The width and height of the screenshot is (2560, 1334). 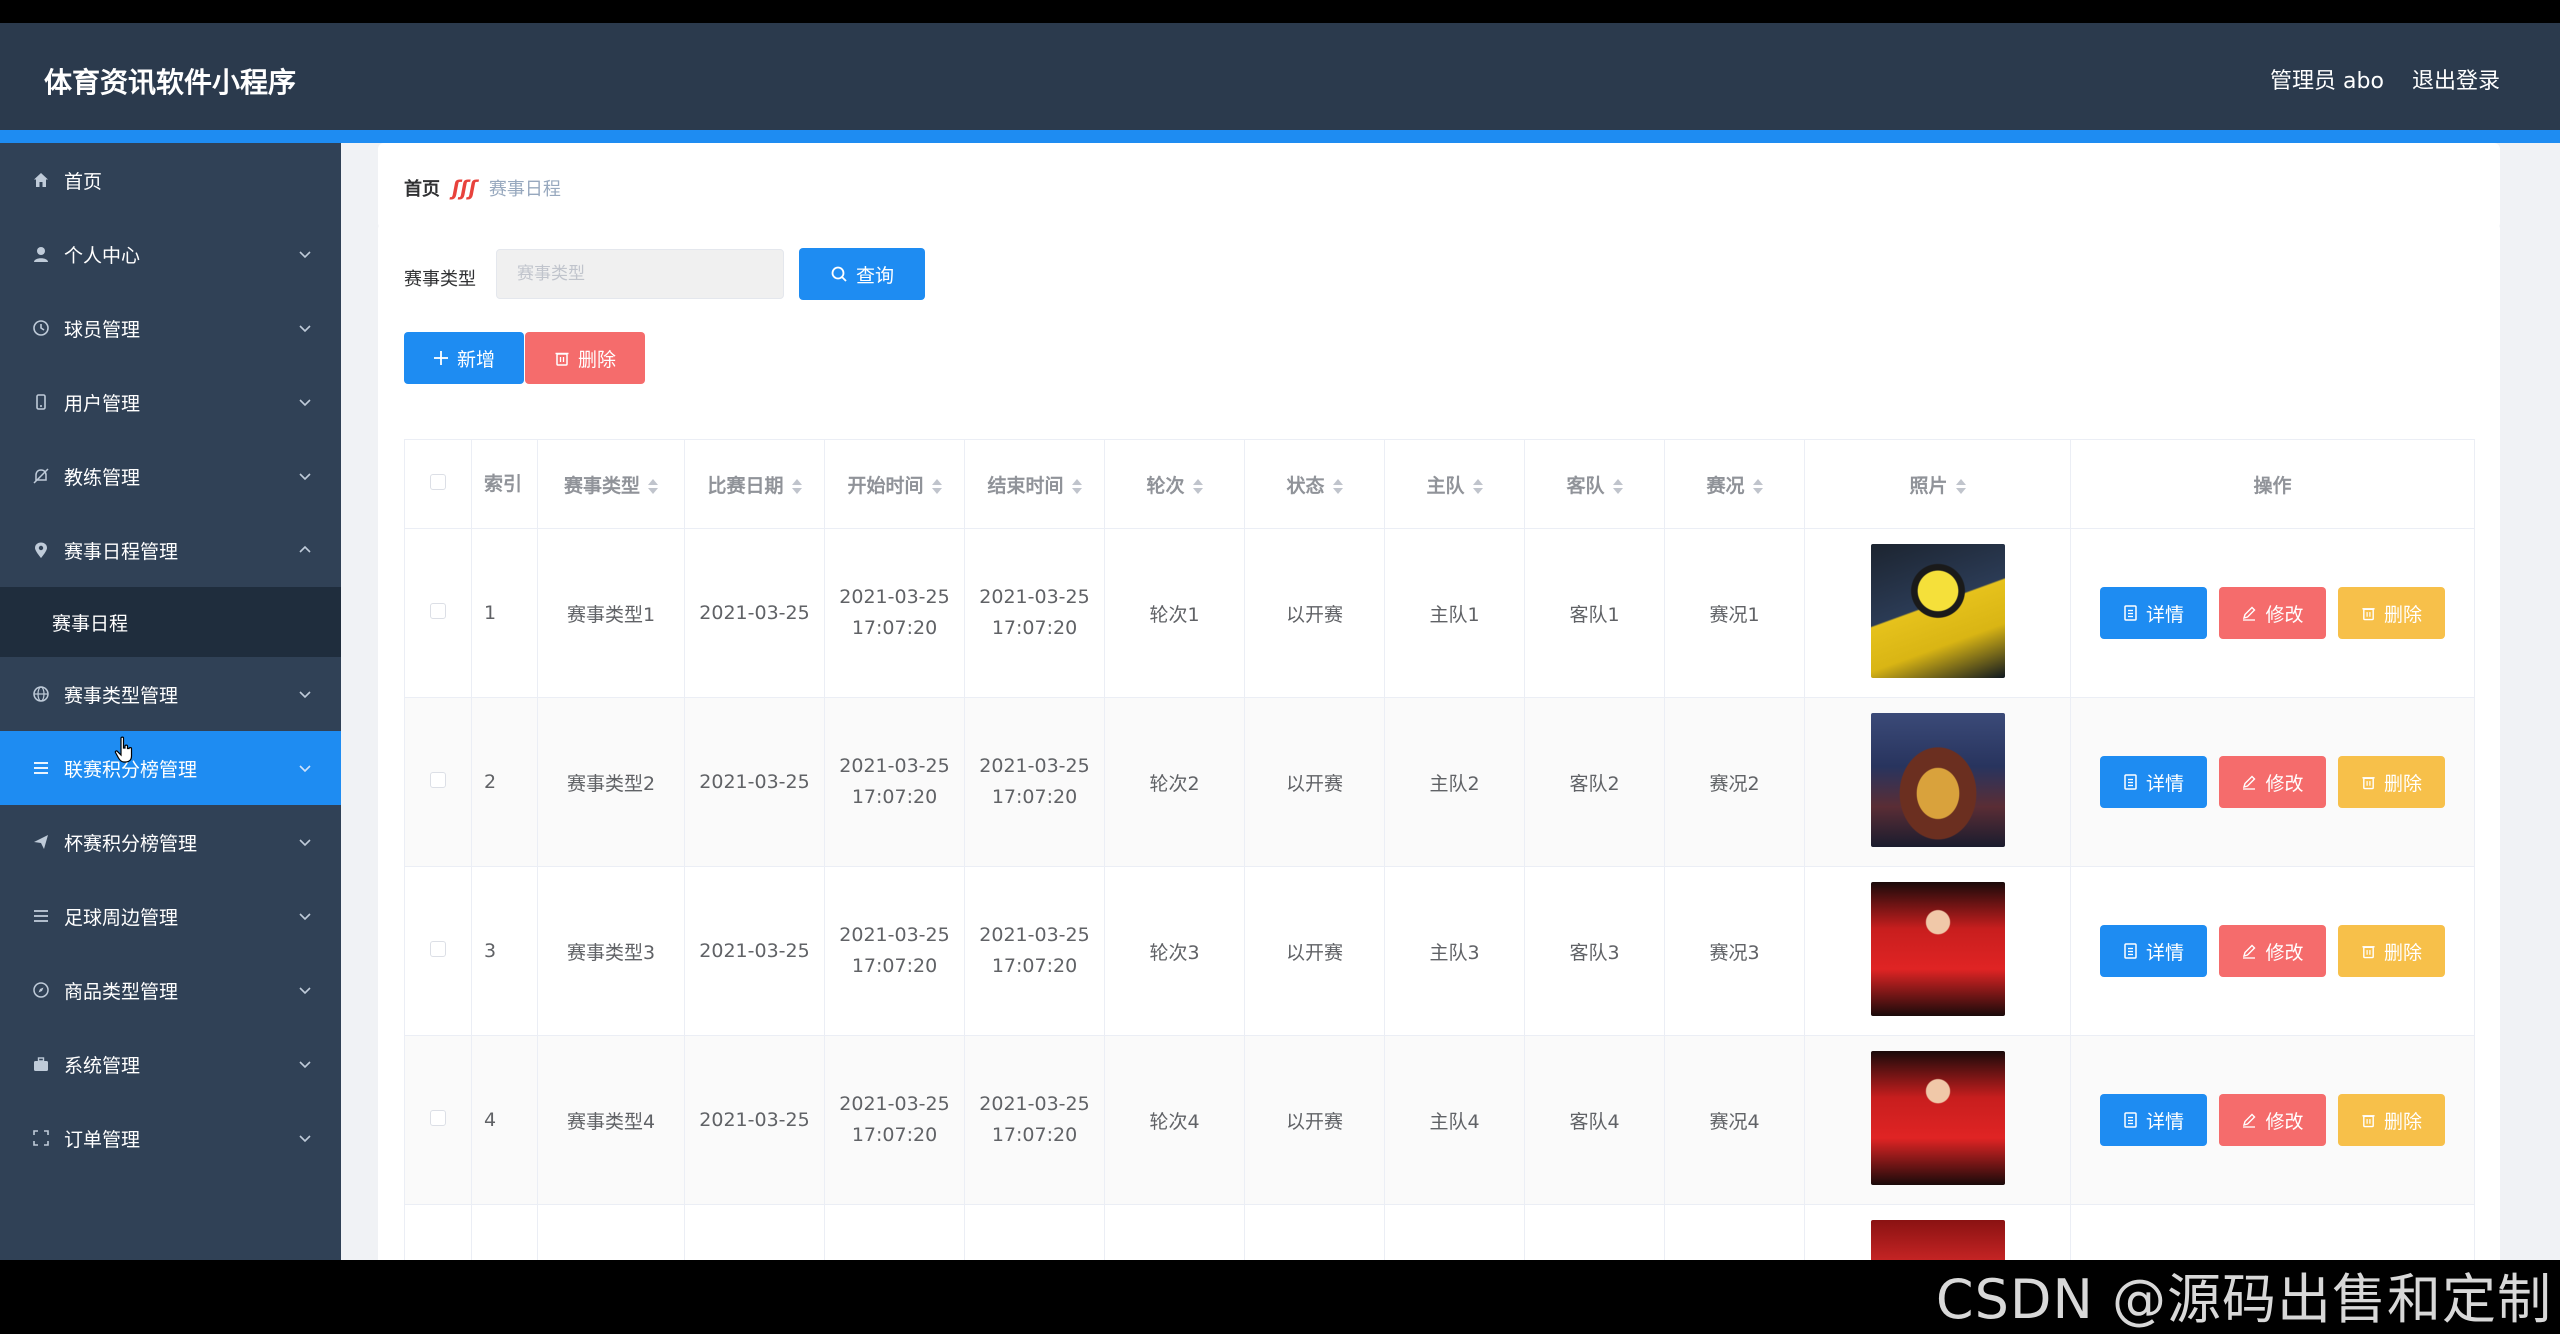 What do you see at coordinates (1594, 951) in the screenshot?
I see `cell-away: 客队3` at bounding box center [1594, 951].